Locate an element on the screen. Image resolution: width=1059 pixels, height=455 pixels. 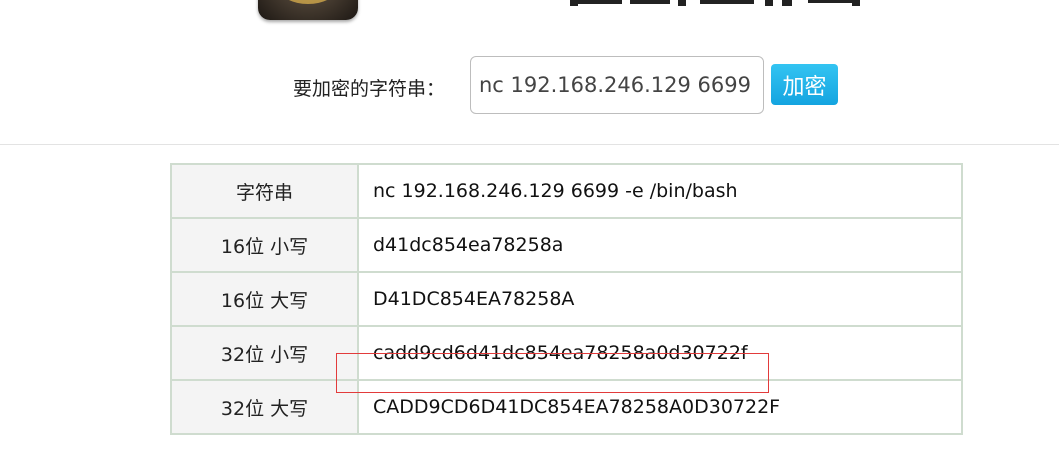
row-key: 32位 大写 is located at coordinates (264, 407).